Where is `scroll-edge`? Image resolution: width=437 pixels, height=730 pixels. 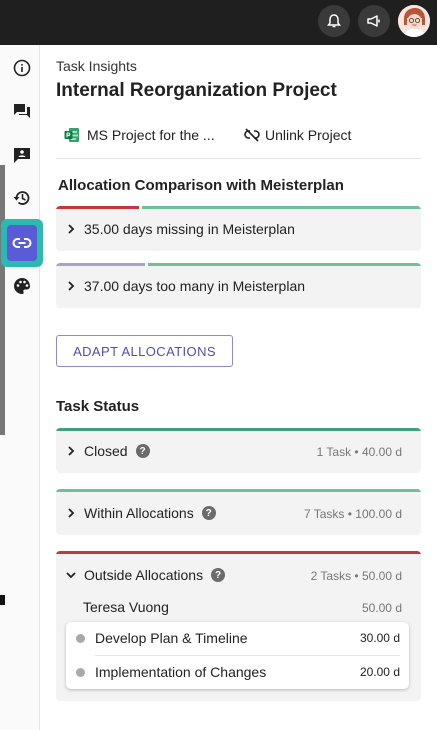 scroll-edge is located at coordinates (2, 300).